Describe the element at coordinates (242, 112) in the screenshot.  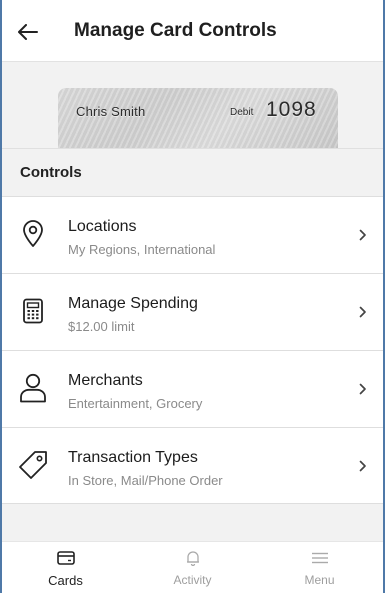
I see `card-type: Debit` at that location.